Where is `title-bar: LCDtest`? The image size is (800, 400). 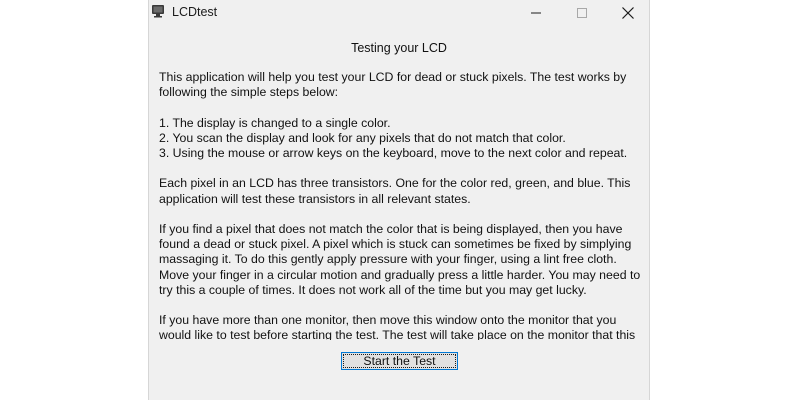 title-bar: LCDtest is located at coordinates (399, 13).